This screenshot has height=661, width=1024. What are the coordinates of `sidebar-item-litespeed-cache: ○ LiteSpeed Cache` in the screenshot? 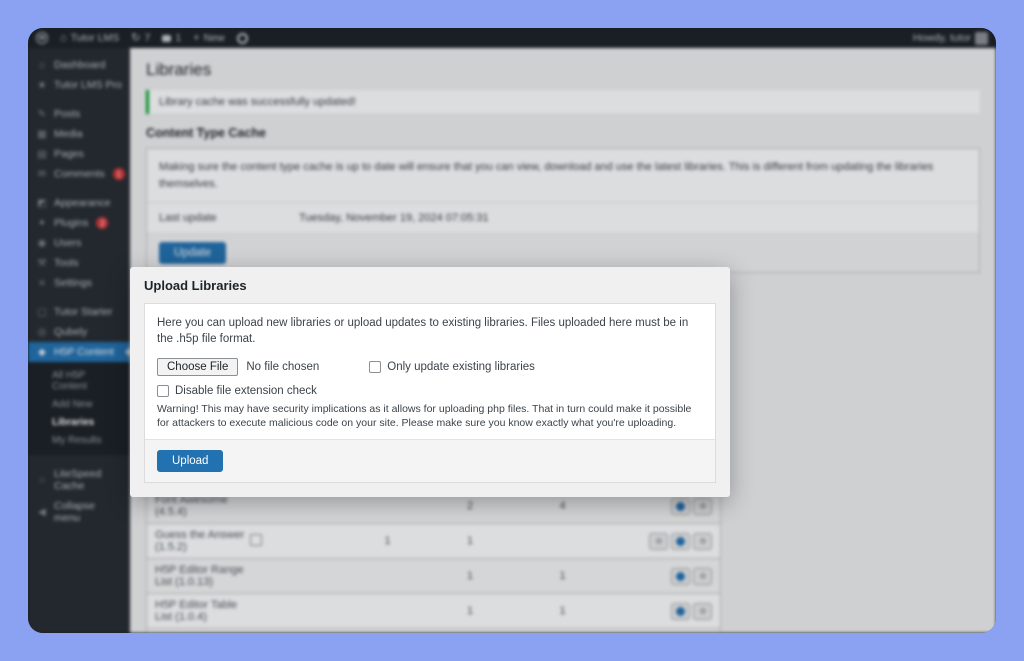 It's located at (79, 480).